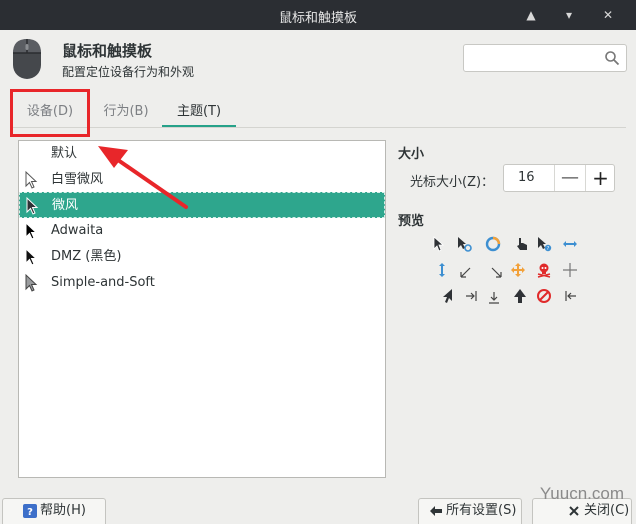 Image resolution: width=636 pixels, height=524 pixels. Describe the element at coordinates (520, 296) in the screenshot. I see `up-arrow-cursor-icon` at that location.